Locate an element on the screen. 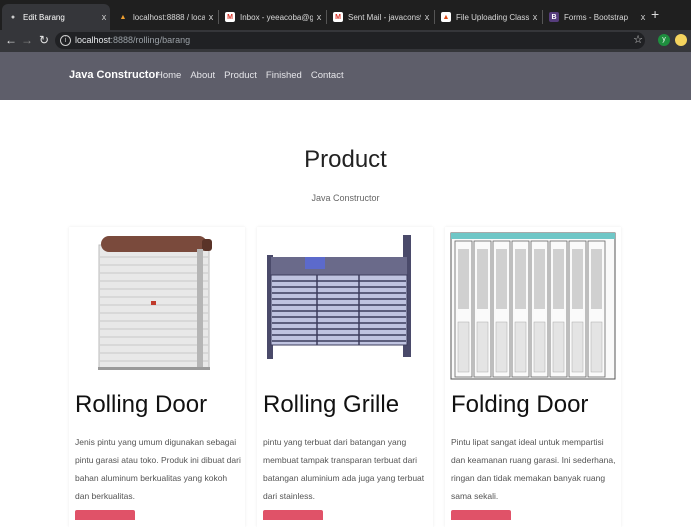 This screenshot has width=691, height=527. url-host: localhost is located at coordinates (93, 40).